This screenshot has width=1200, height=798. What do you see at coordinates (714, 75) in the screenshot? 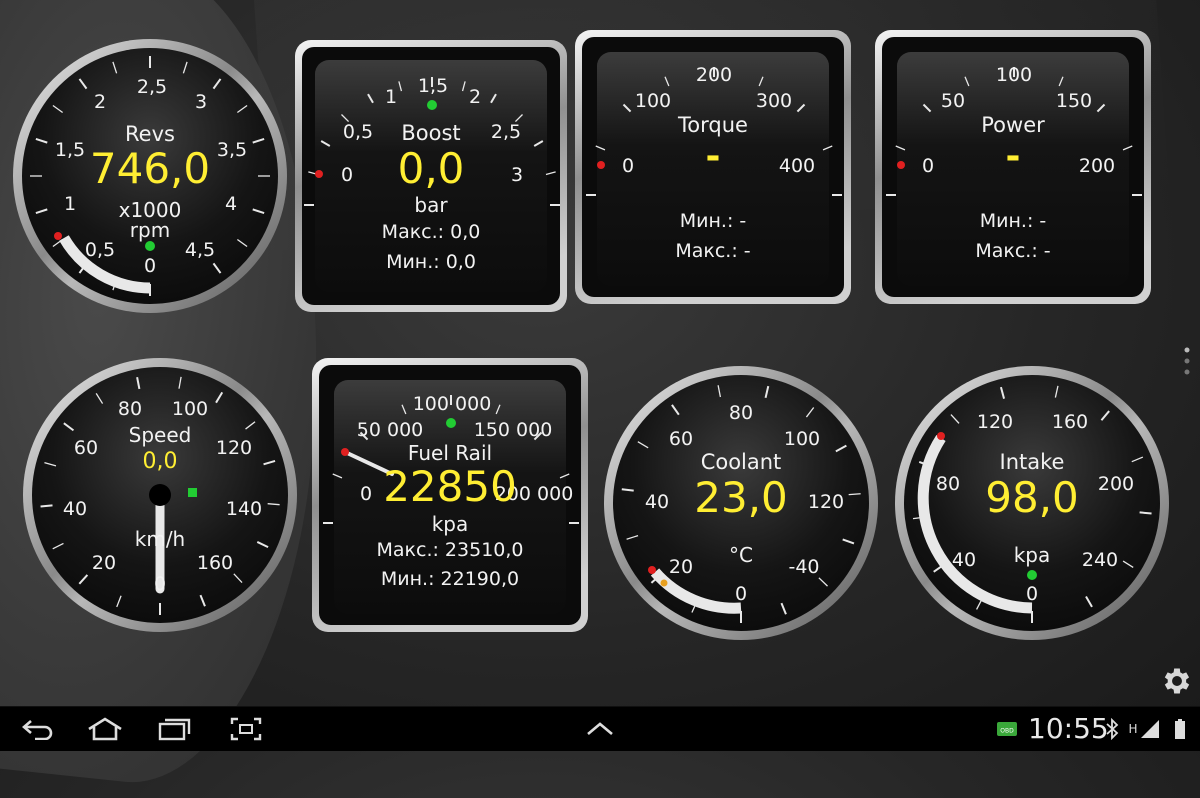
I see `torque-tick-label: 200` at bounding box center [714, 75].